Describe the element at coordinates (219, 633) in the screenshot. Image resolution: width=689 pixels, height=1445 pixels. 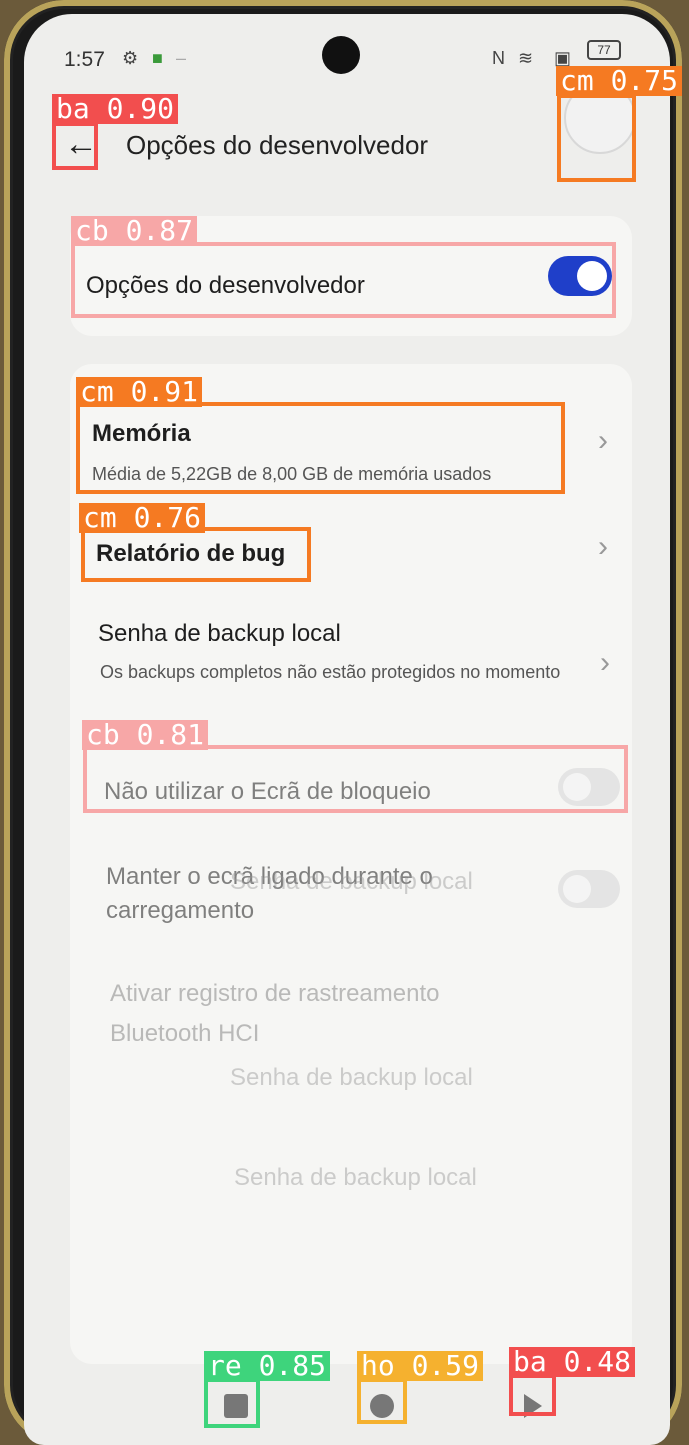
I see `backup-password-label: Senha de backup local` at that location.